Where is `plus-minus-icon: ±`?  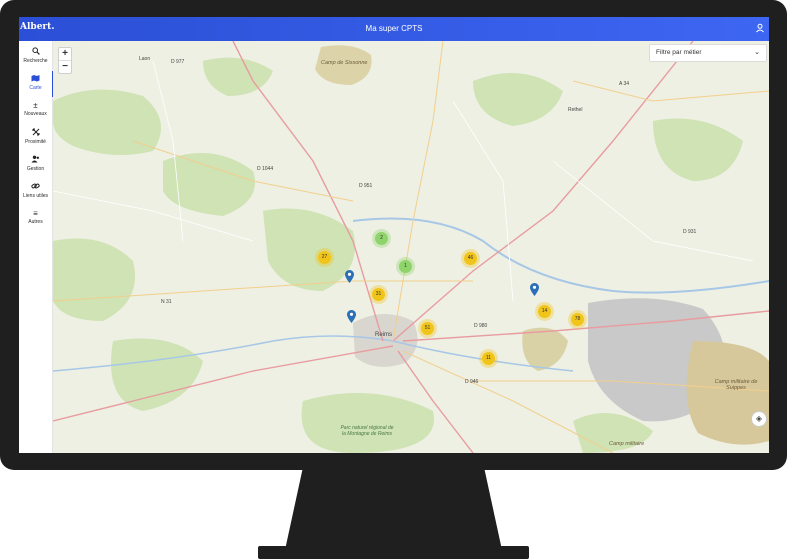
plus-minus-icon: ± is located at coordinates (35, 105).